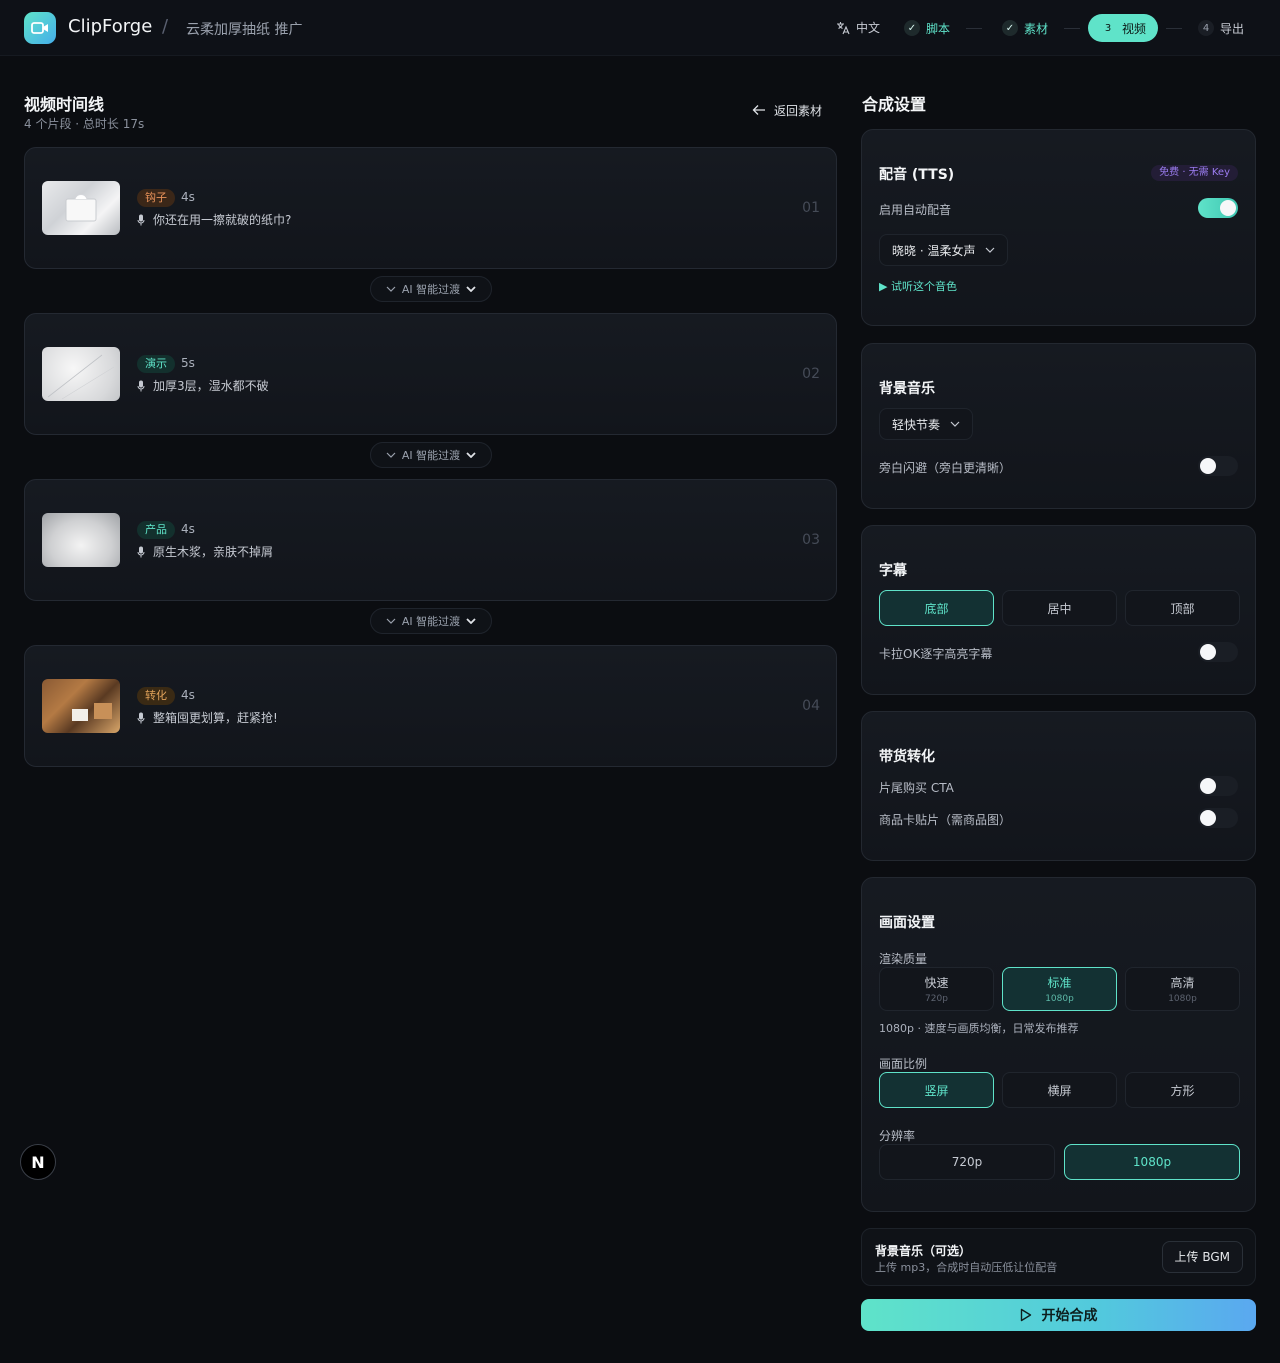 The image size is (1280, 1363). I want to click on quality-name: 高清, so click(1182, 983).